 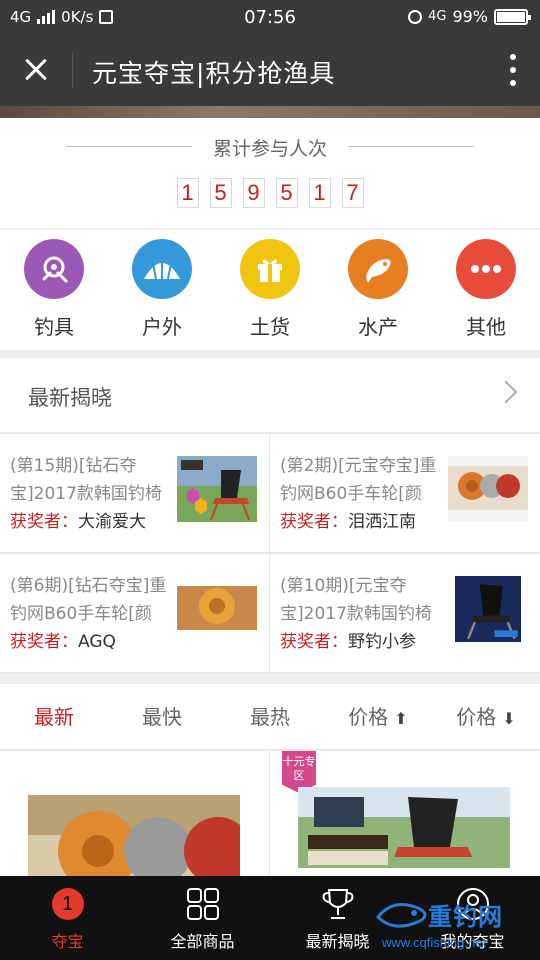 What do you see at coordinates (382, 522) in the screenshot?
I see `winner-name: 泪洒江南` at bounding box center [382, 522].